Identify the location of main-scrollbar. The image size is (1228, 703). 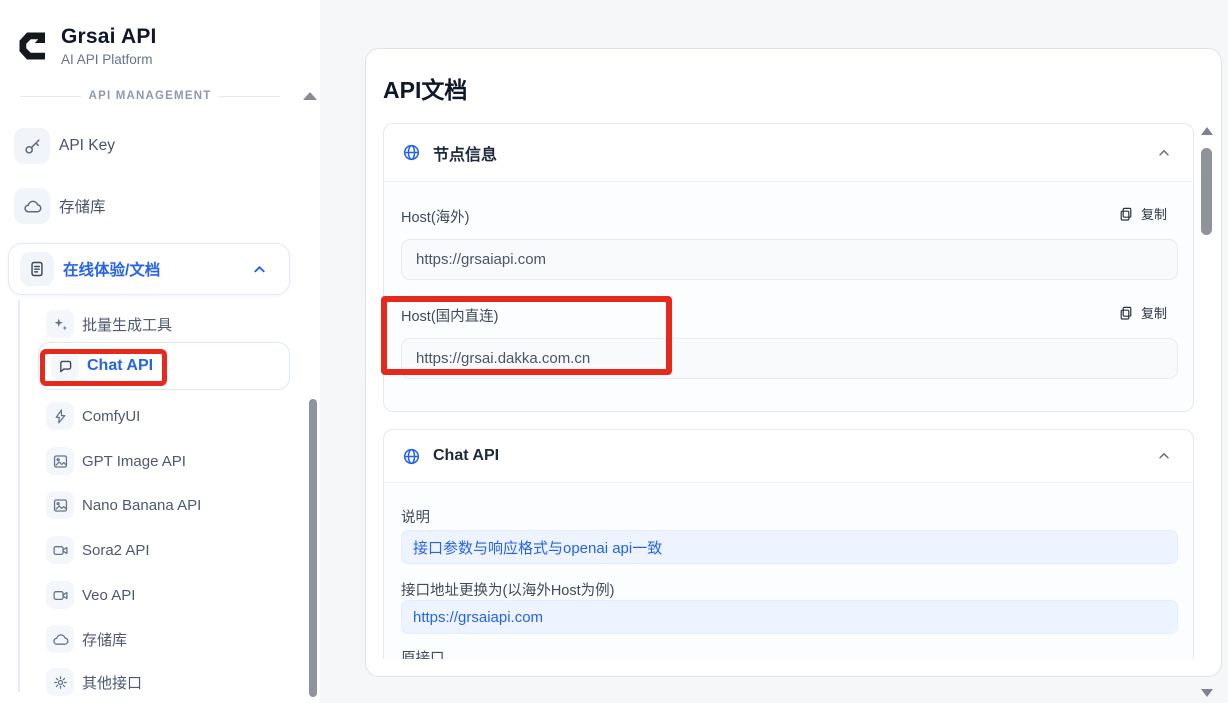
(1207, 410).